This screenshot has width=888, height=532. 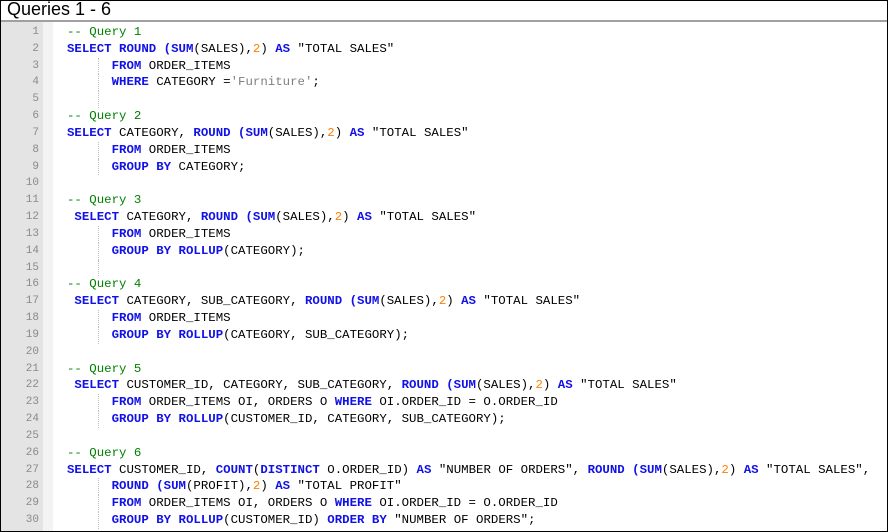 I want to click on code-text: -- Query 1, so click(x=104, y=32).